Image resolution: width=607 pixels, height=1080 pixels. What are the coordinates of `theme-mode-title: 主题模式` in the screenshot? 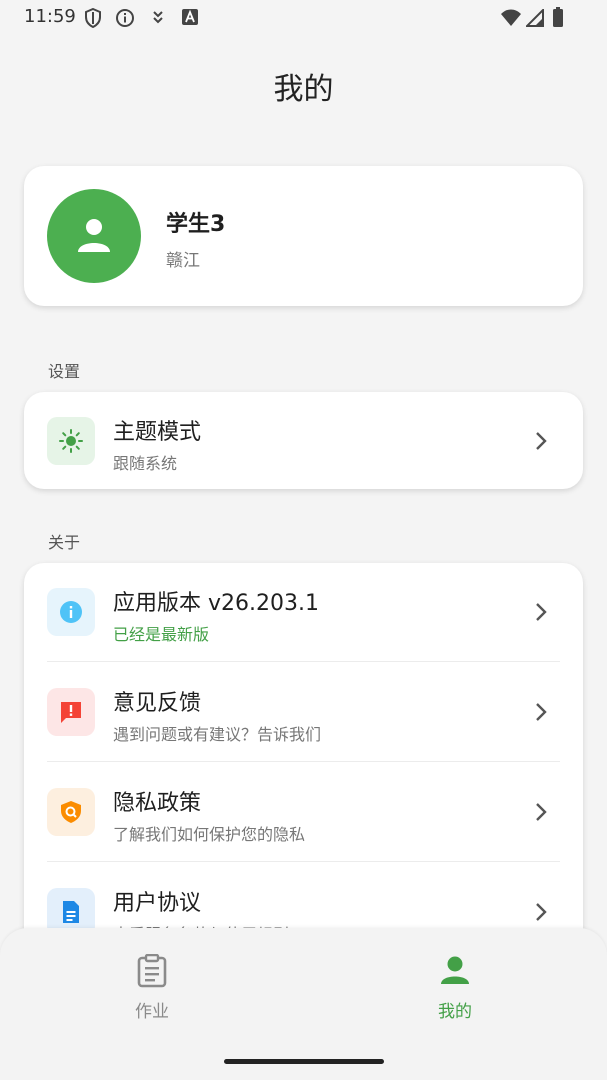 It's located at (157, 432).